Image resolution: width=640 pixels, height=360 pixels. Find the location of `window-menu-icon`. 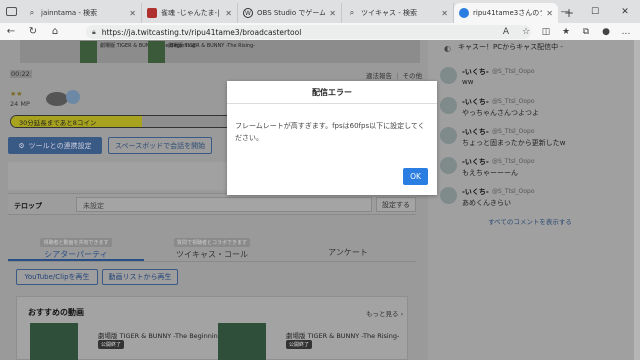

window-menu-icon is located at coordinates (11, 11).